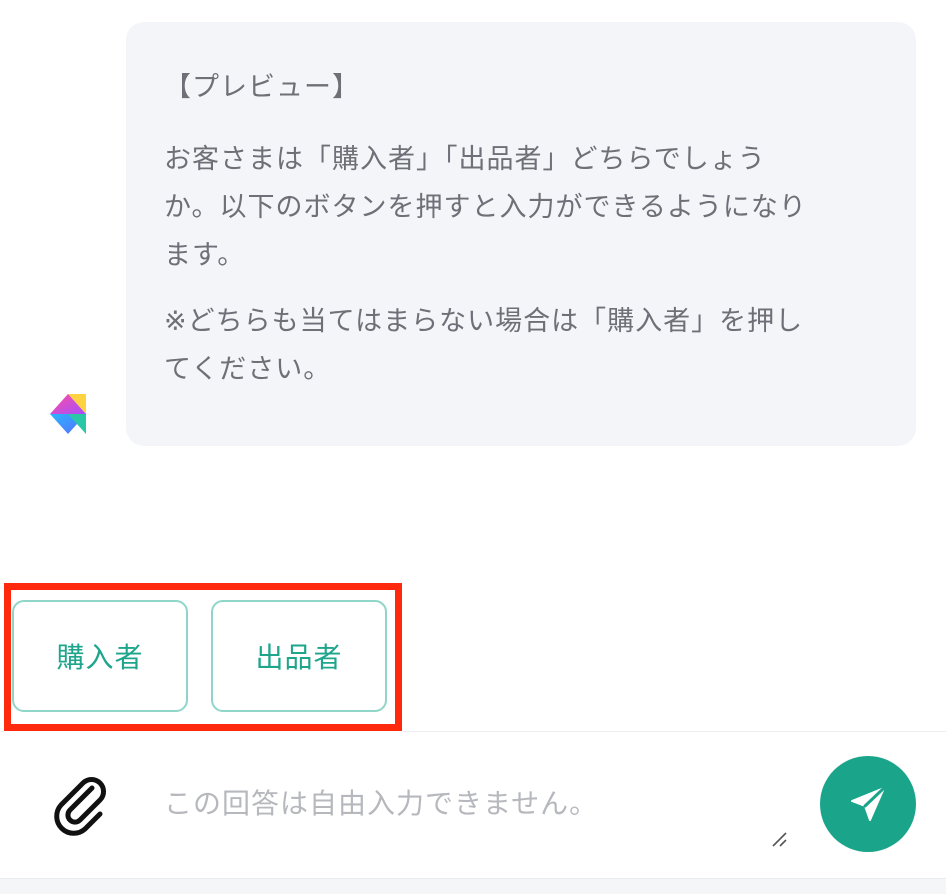 This screenshot has width=946, height=894. What do you see at coordinates (262, 87) in the screenshot?
I see `message-title: 【プレビュー】` at bounding box center [262, 87].